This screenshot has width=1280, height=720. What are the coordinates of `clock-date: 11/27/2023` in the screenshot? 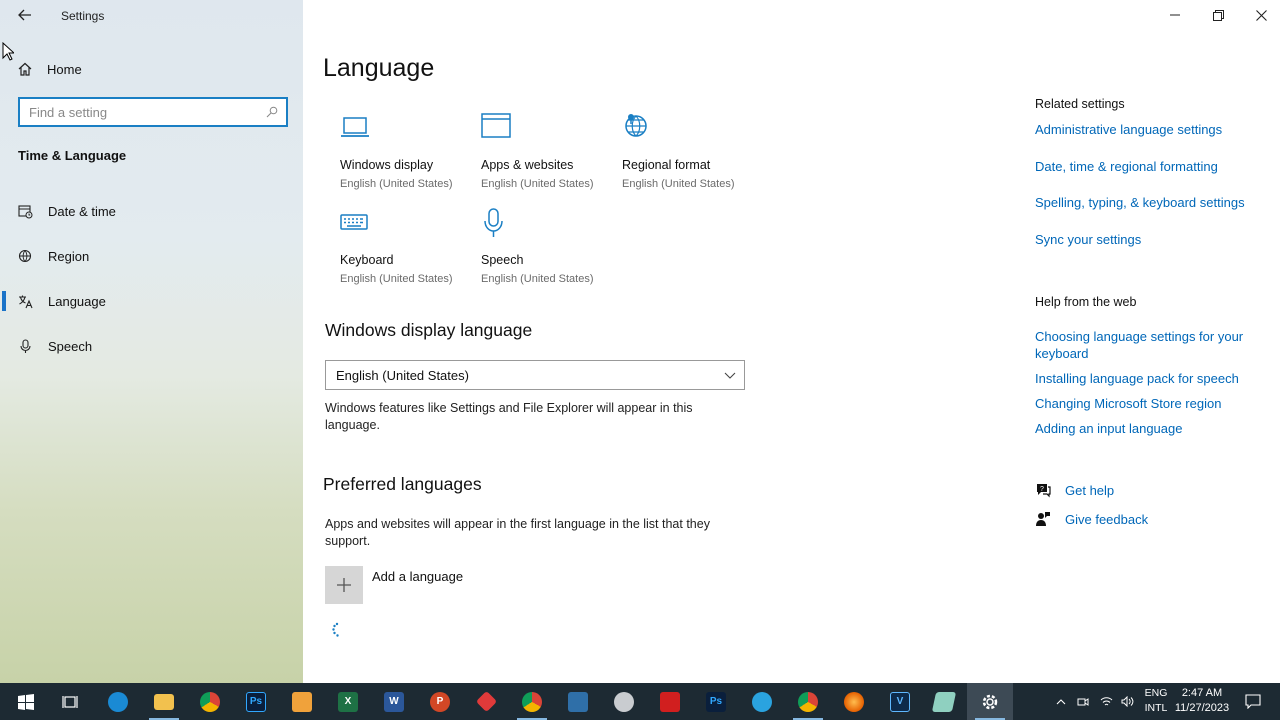 It's located at (1202, 708).